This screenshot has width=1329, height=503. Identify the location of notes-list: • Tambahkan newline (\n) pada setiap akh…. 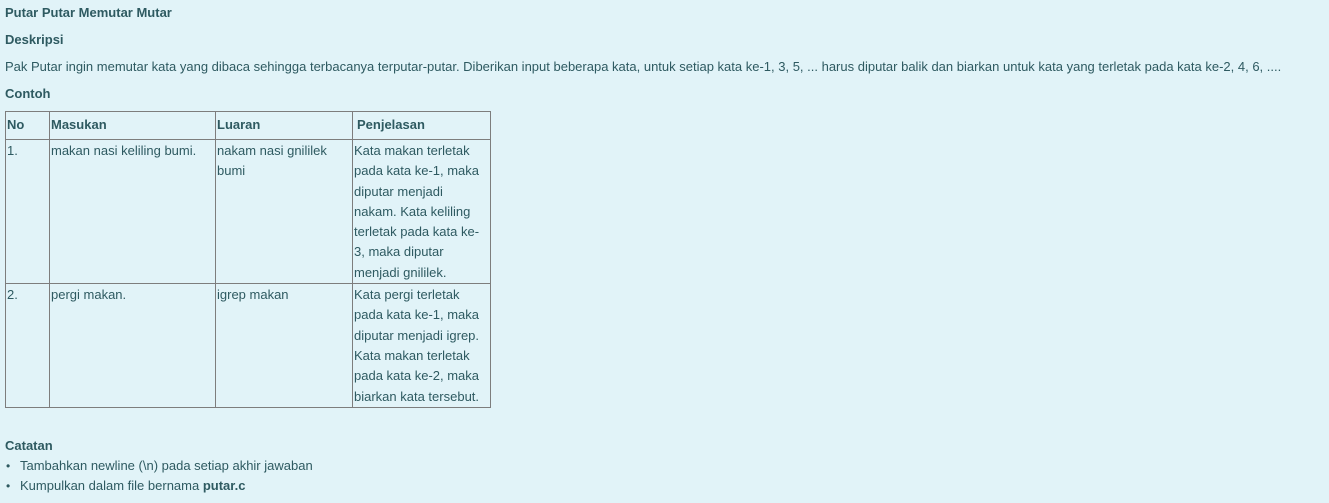
(664, 476).